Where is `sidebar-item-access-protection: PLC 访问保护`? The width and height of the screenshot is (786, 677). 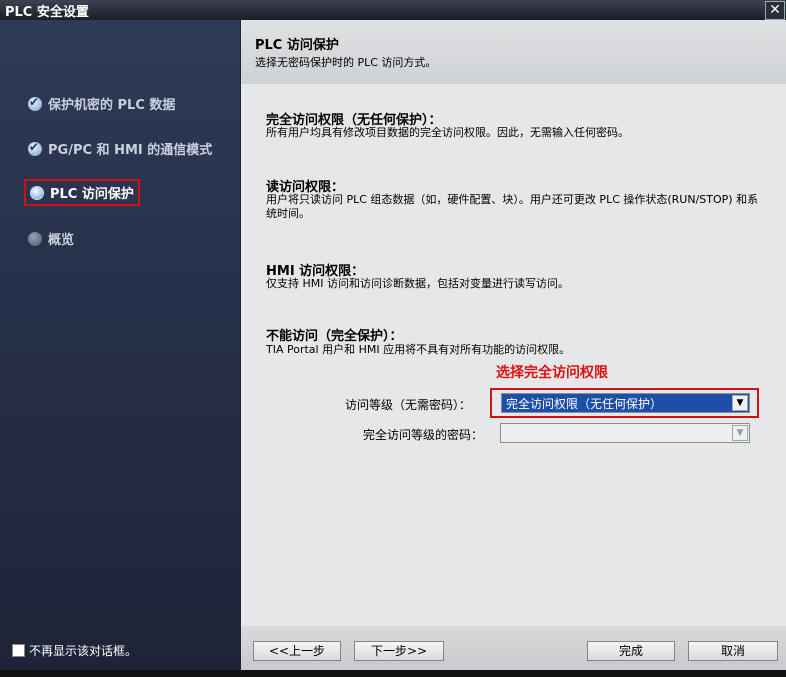 sidebar-item-access-protection: PLC 访问保护 is located at coordinates (82, 192).